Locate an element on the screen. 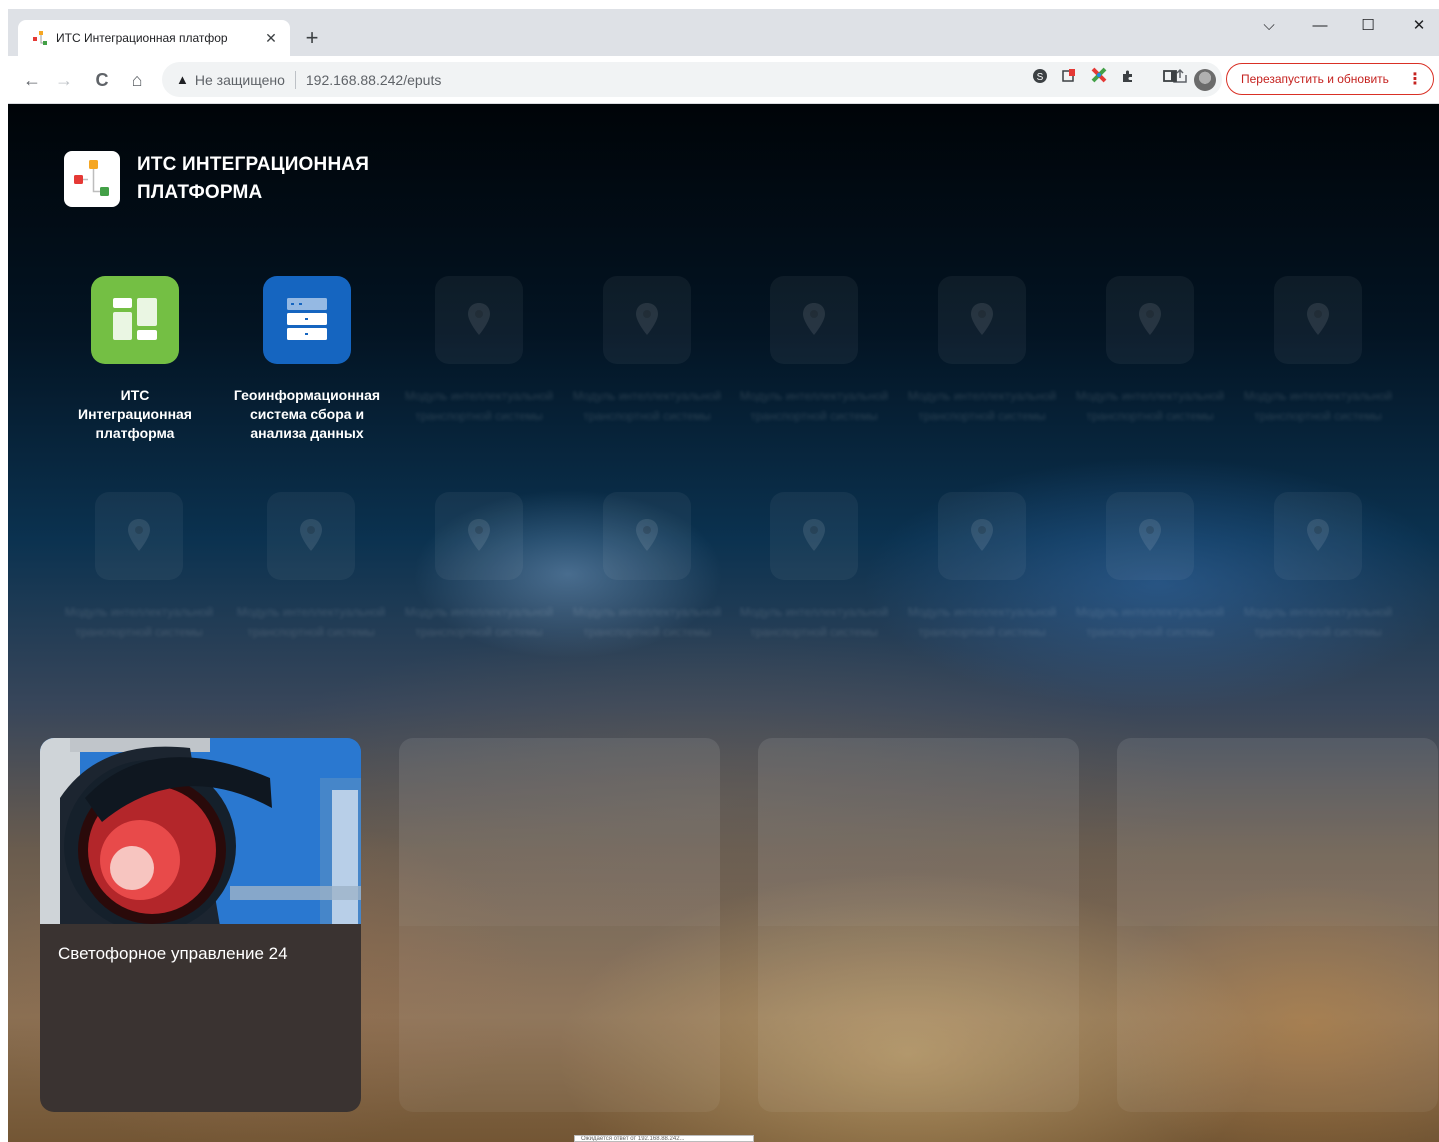  forward-icon: → is located at coordinates (64, 80).